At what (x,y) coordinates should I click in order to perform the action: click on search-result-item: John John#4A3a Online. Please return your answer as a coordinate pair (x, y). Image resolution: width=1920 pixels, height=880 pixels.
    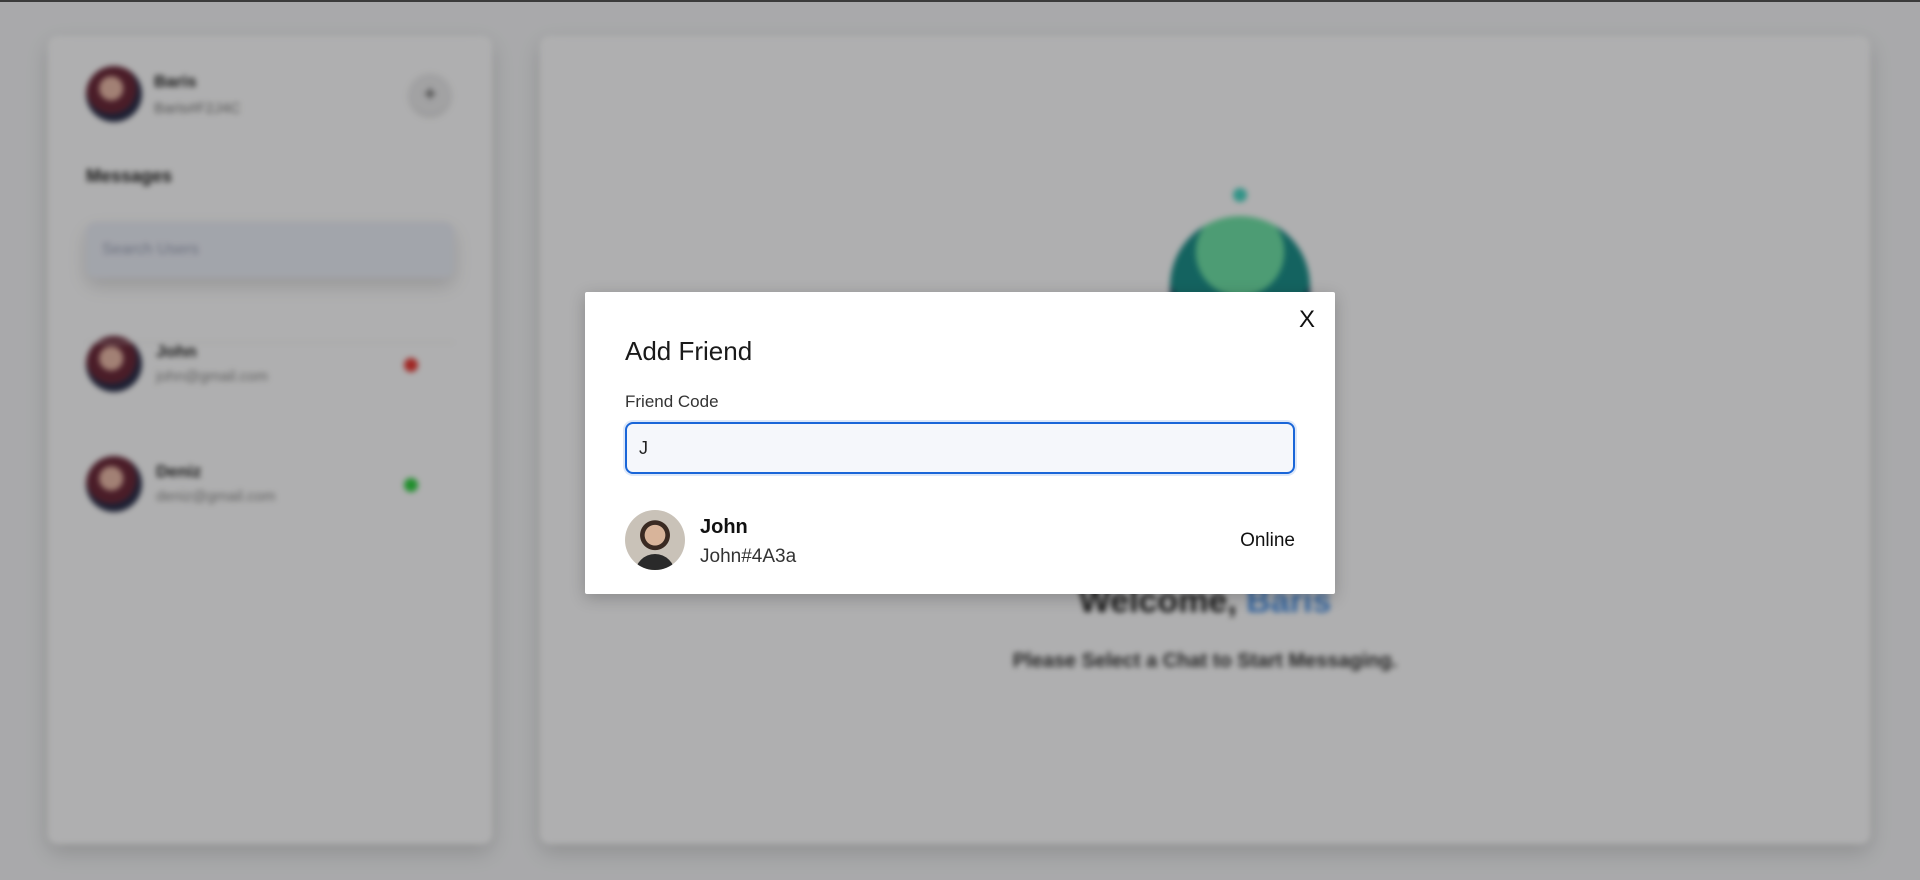
    Looking at the image, I should click on (960, 540).